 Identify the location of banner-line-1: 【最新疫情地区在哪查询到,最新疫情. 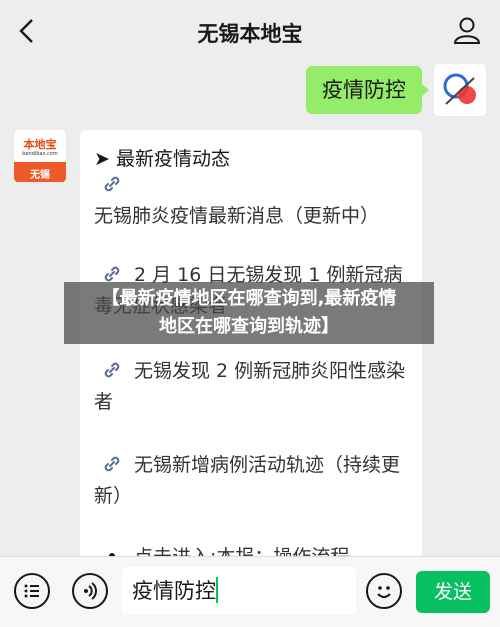
(249, 298).